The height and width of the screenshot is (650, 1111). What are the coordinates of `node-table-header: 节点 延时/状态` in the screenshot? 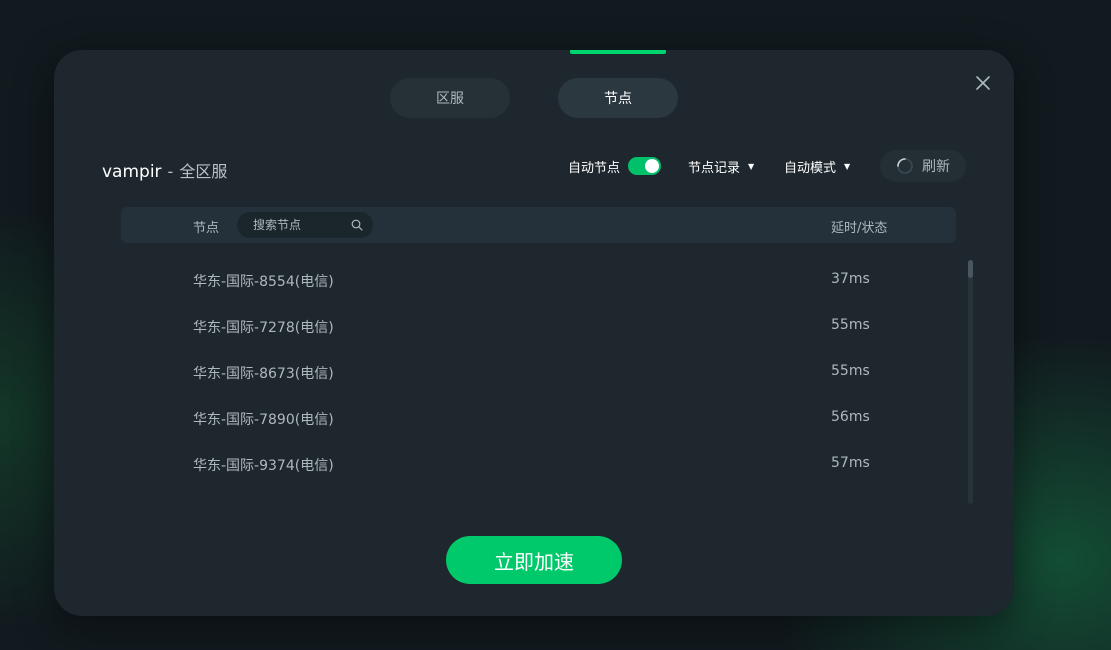 It's located at (538, 225).